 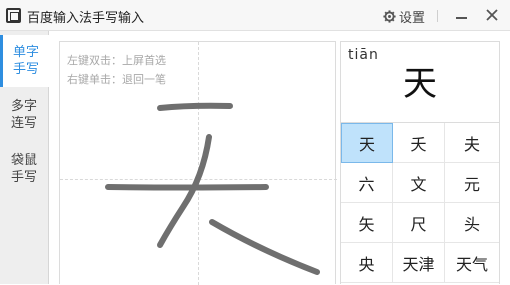 What do you see at coordinates (412, 18) in the screenshot?
I see `settings-label: 设置` at bounding box center [412, 18].